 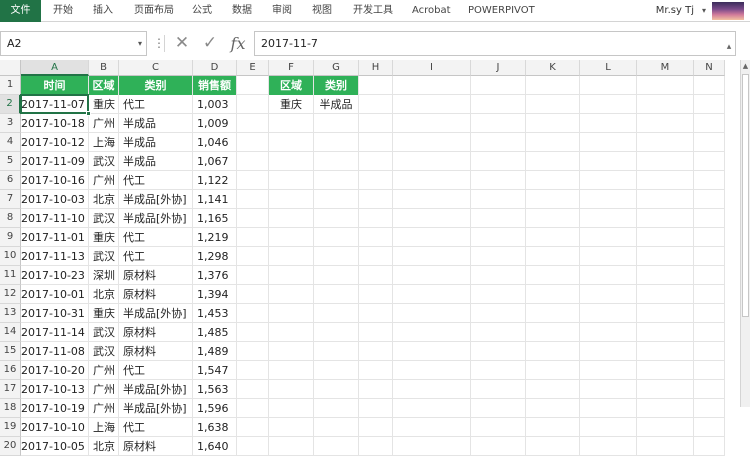 I want to click on table-header-cell: 时间, so click(x=54, y=85).